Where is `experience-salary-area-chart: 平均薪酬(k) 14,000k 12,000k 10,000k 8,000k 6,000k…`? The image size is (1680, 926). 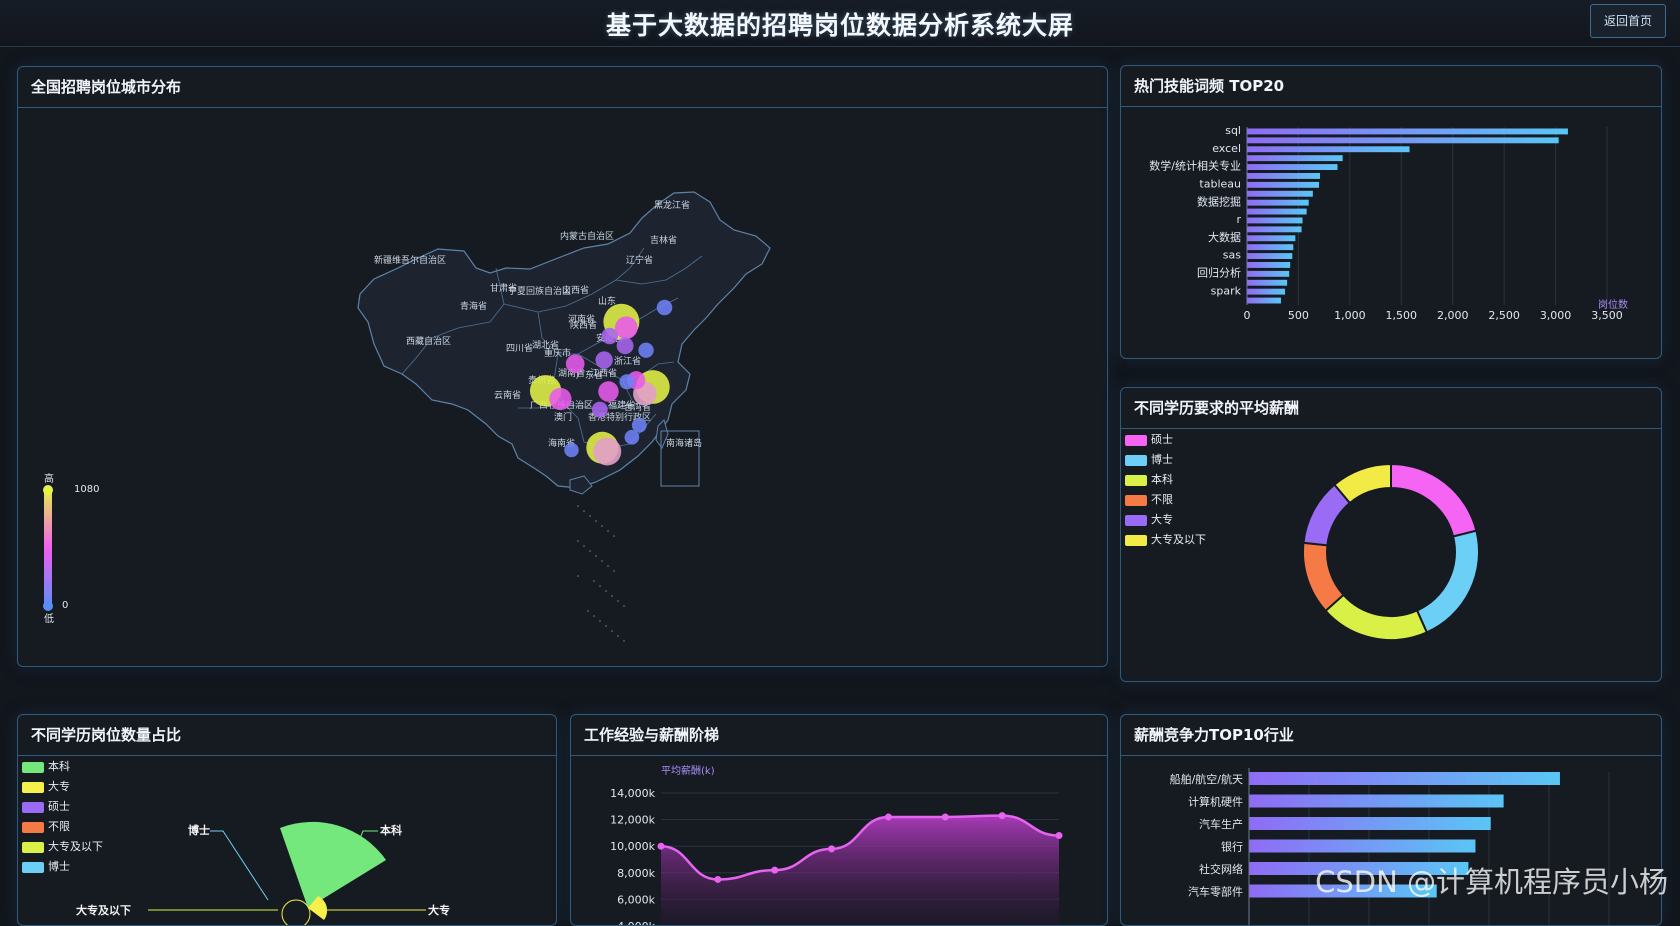
experience-salary-area-chart: 平均薪酬(k) 14,000k 12,000k 10,000k 8,000k 6,000k… is located at coordinates (839, 841).